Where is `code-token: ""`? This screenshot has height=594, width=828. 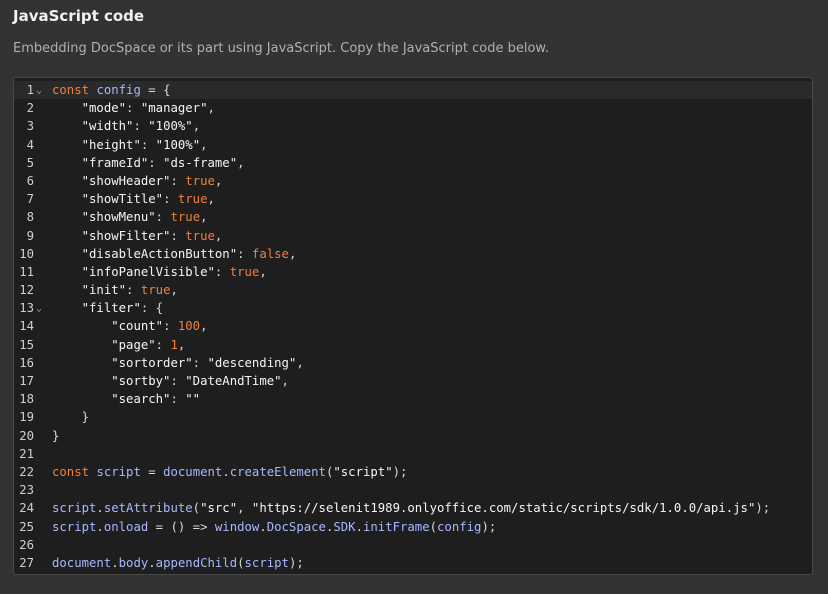
code-token: "" is located at coordinates (193, 399).